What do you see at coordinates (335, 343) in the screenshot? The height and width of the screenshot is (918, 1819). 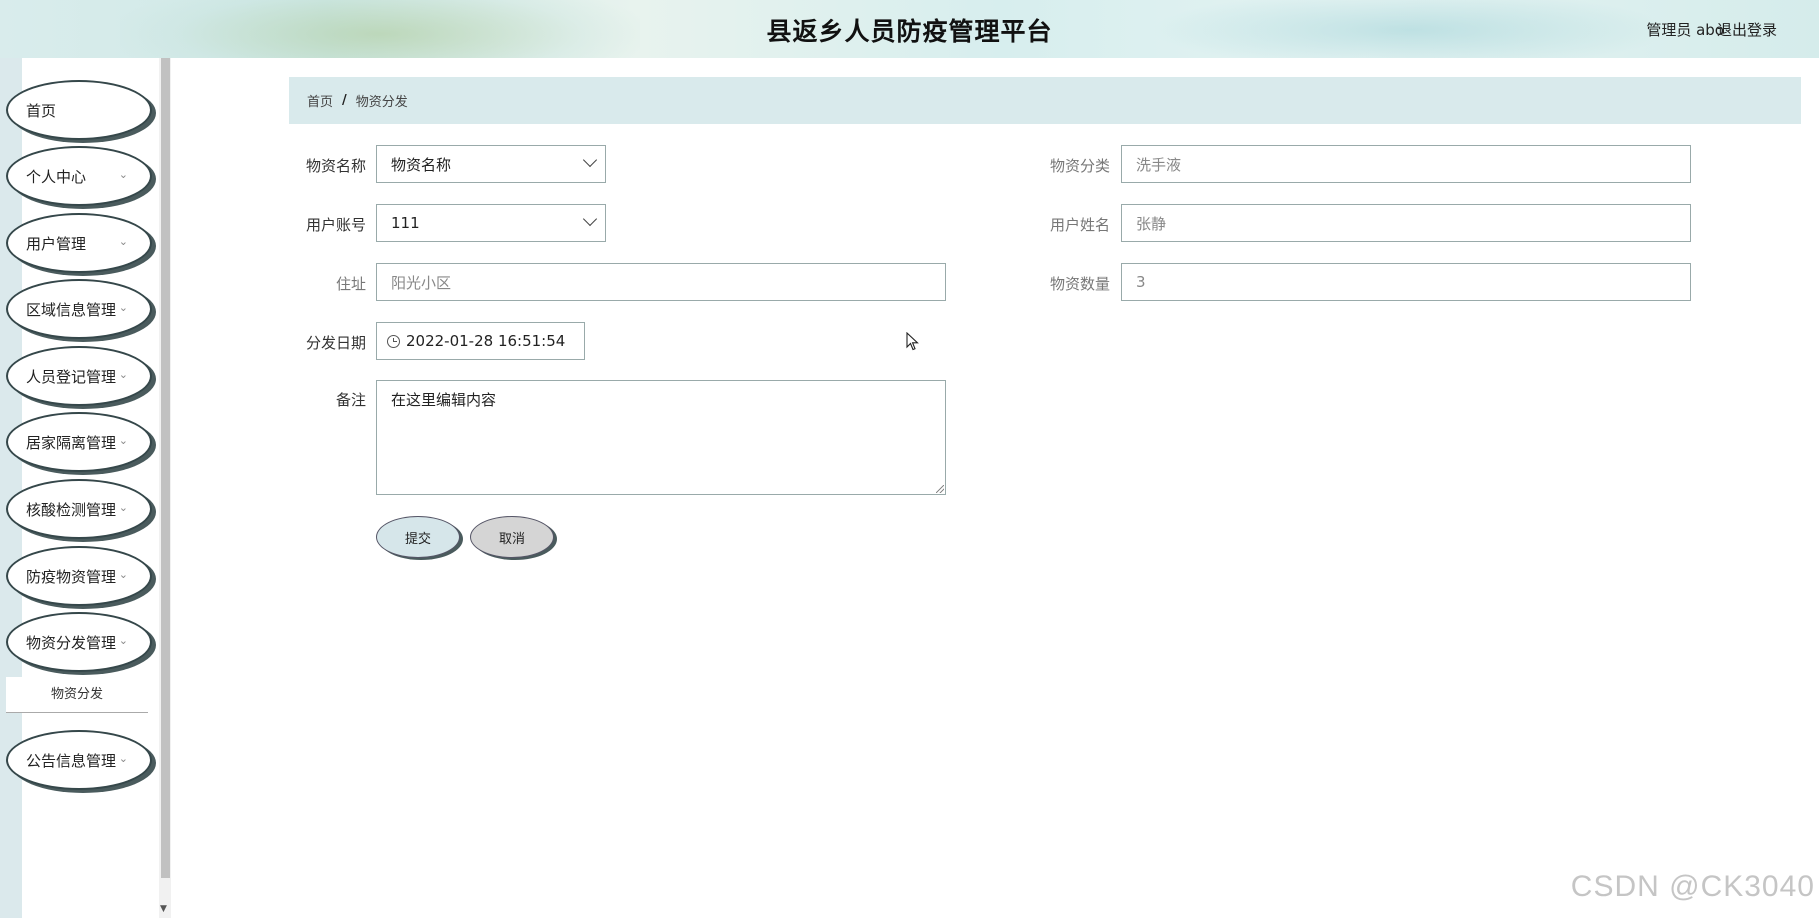 I see `dispatch-date-label: 分发日期` at bounding box center [335, 343].